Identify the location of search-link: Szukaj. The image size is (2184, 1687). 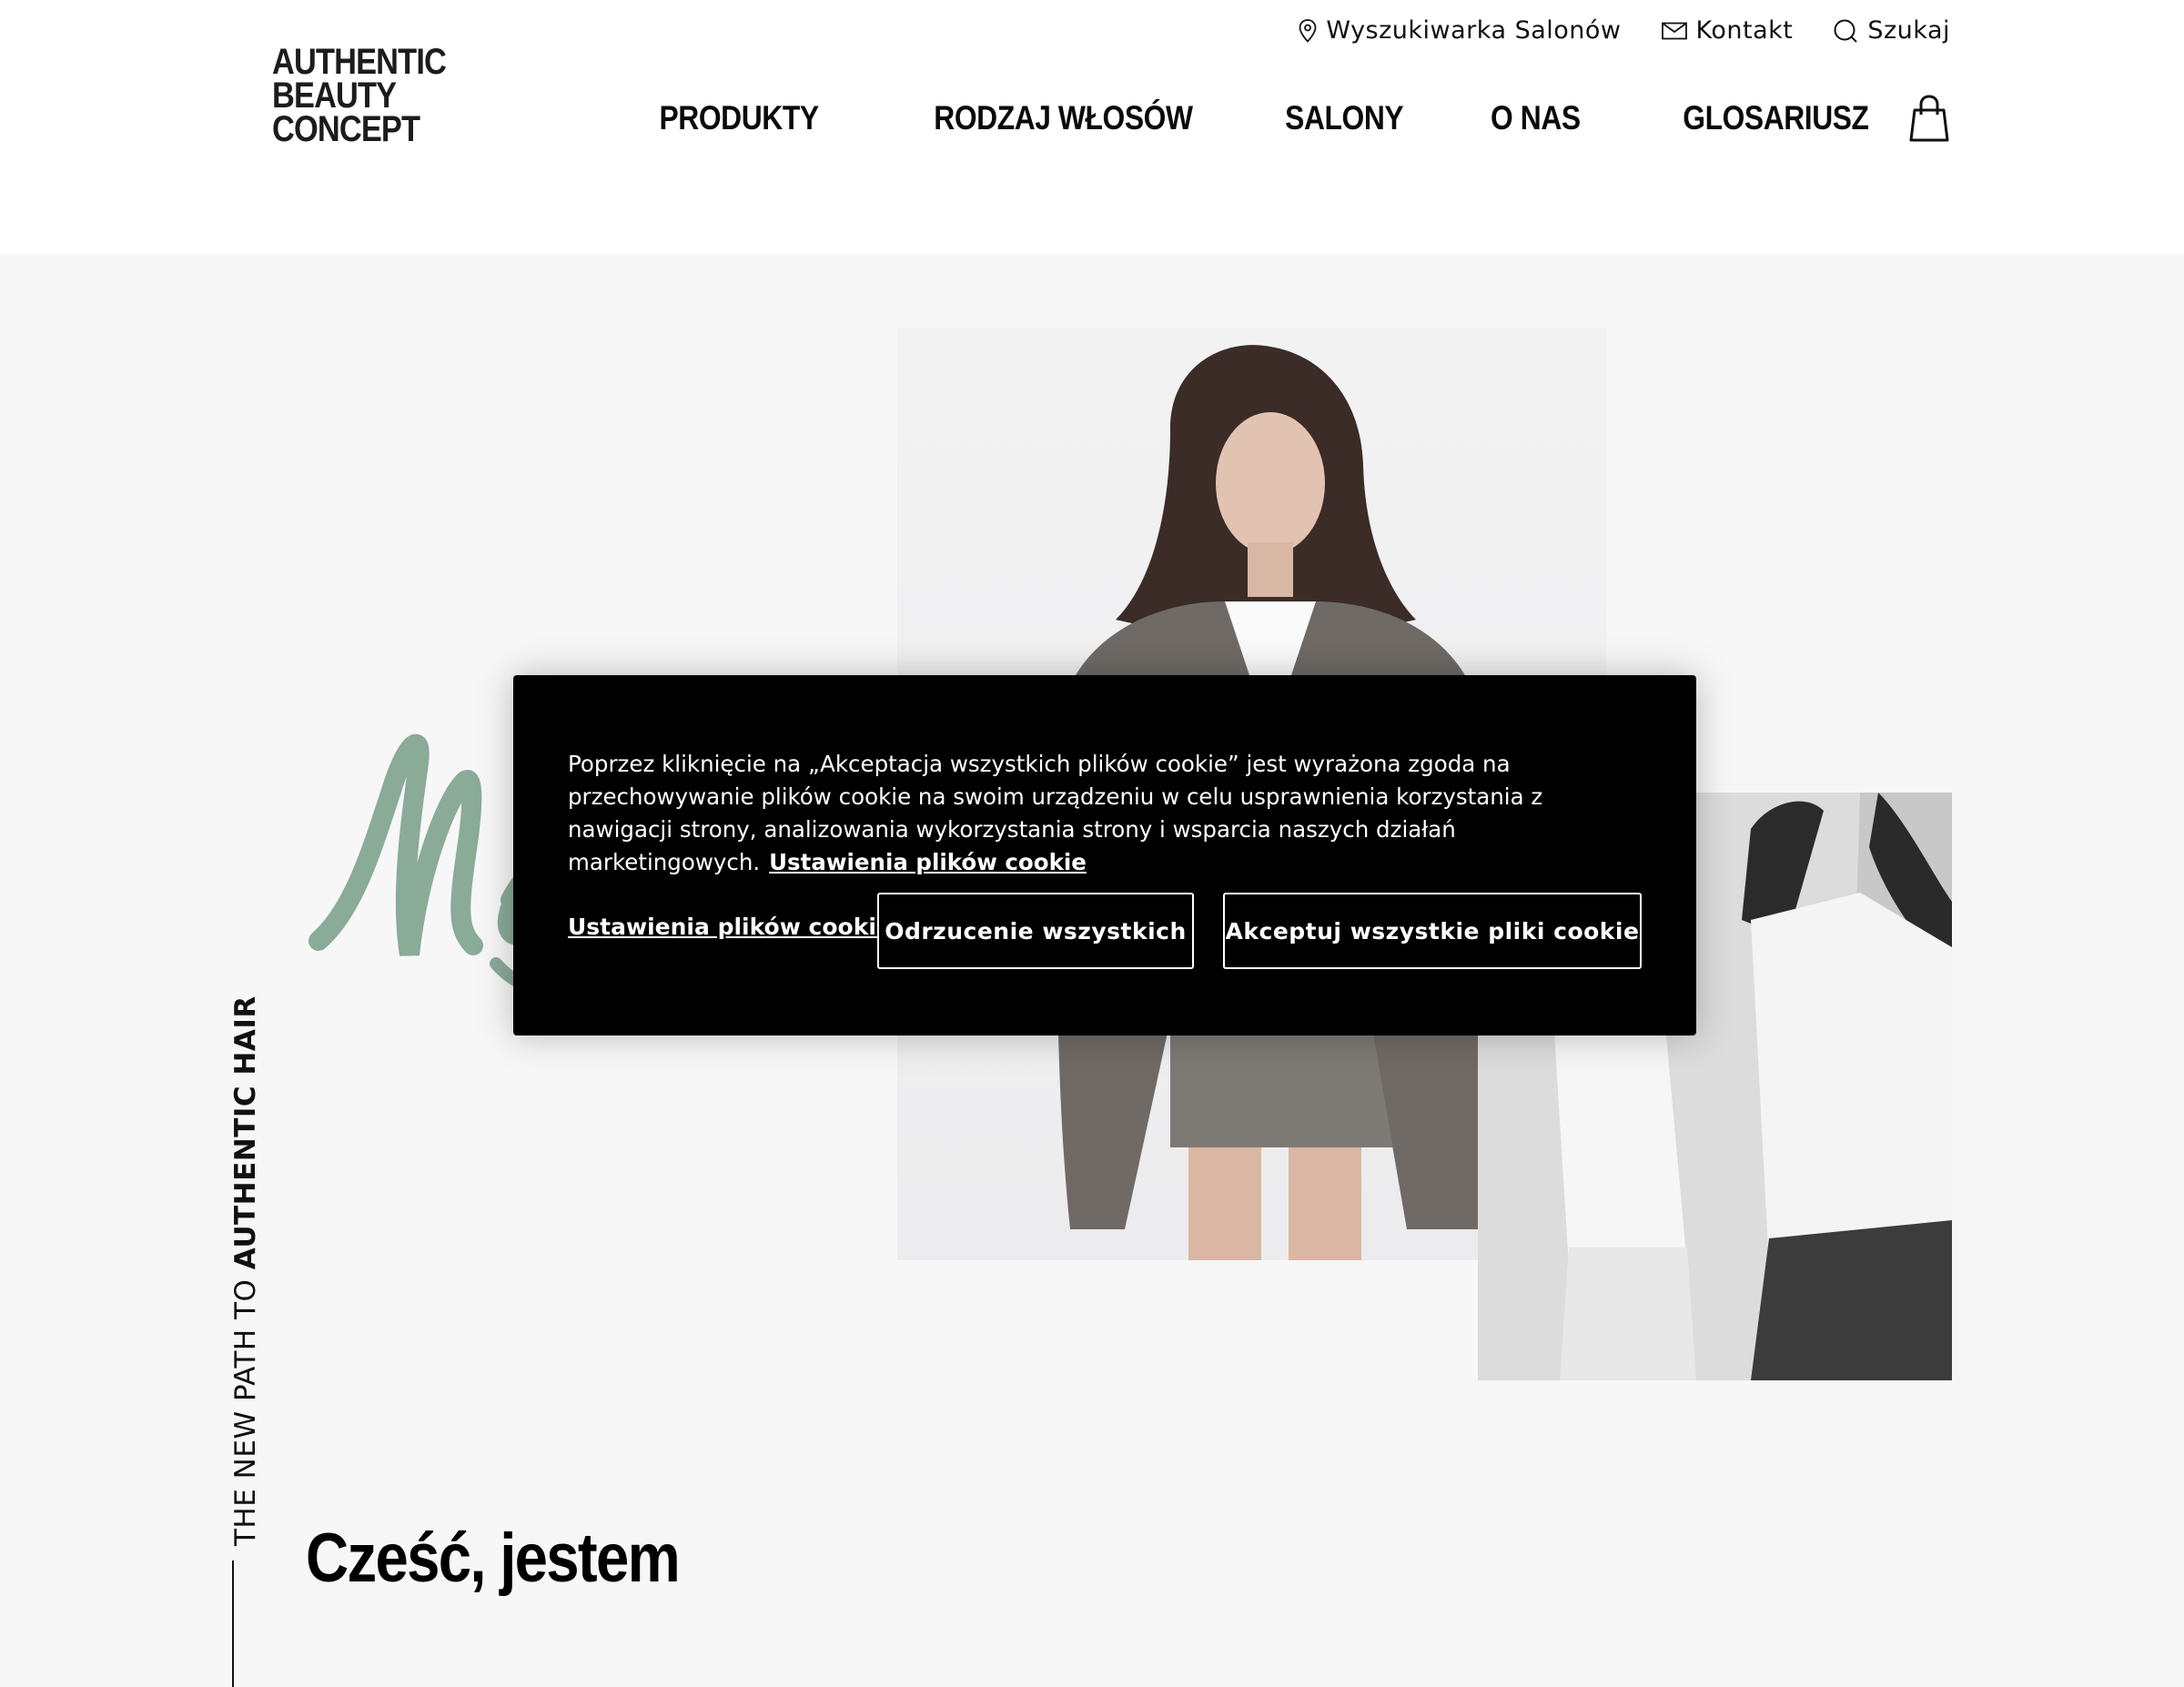
(1892, 31).